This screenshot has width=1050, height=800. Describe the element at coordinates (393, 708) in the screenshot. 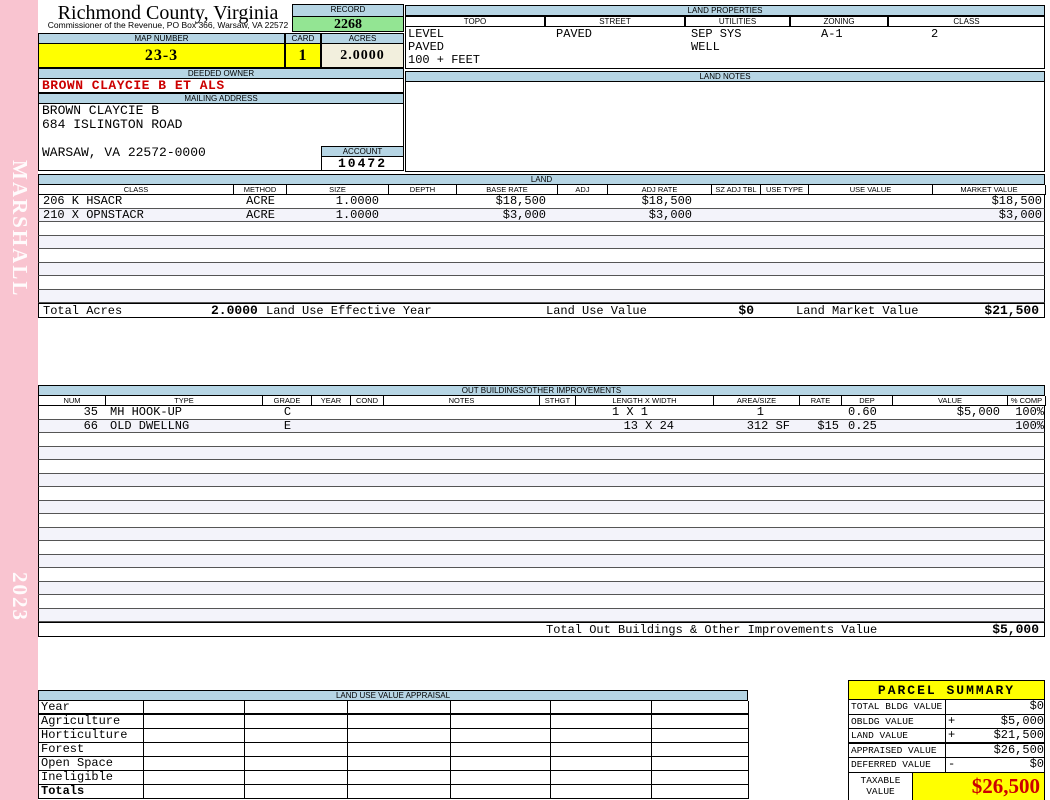

I see `appraisal-row-year: Year` at that location.